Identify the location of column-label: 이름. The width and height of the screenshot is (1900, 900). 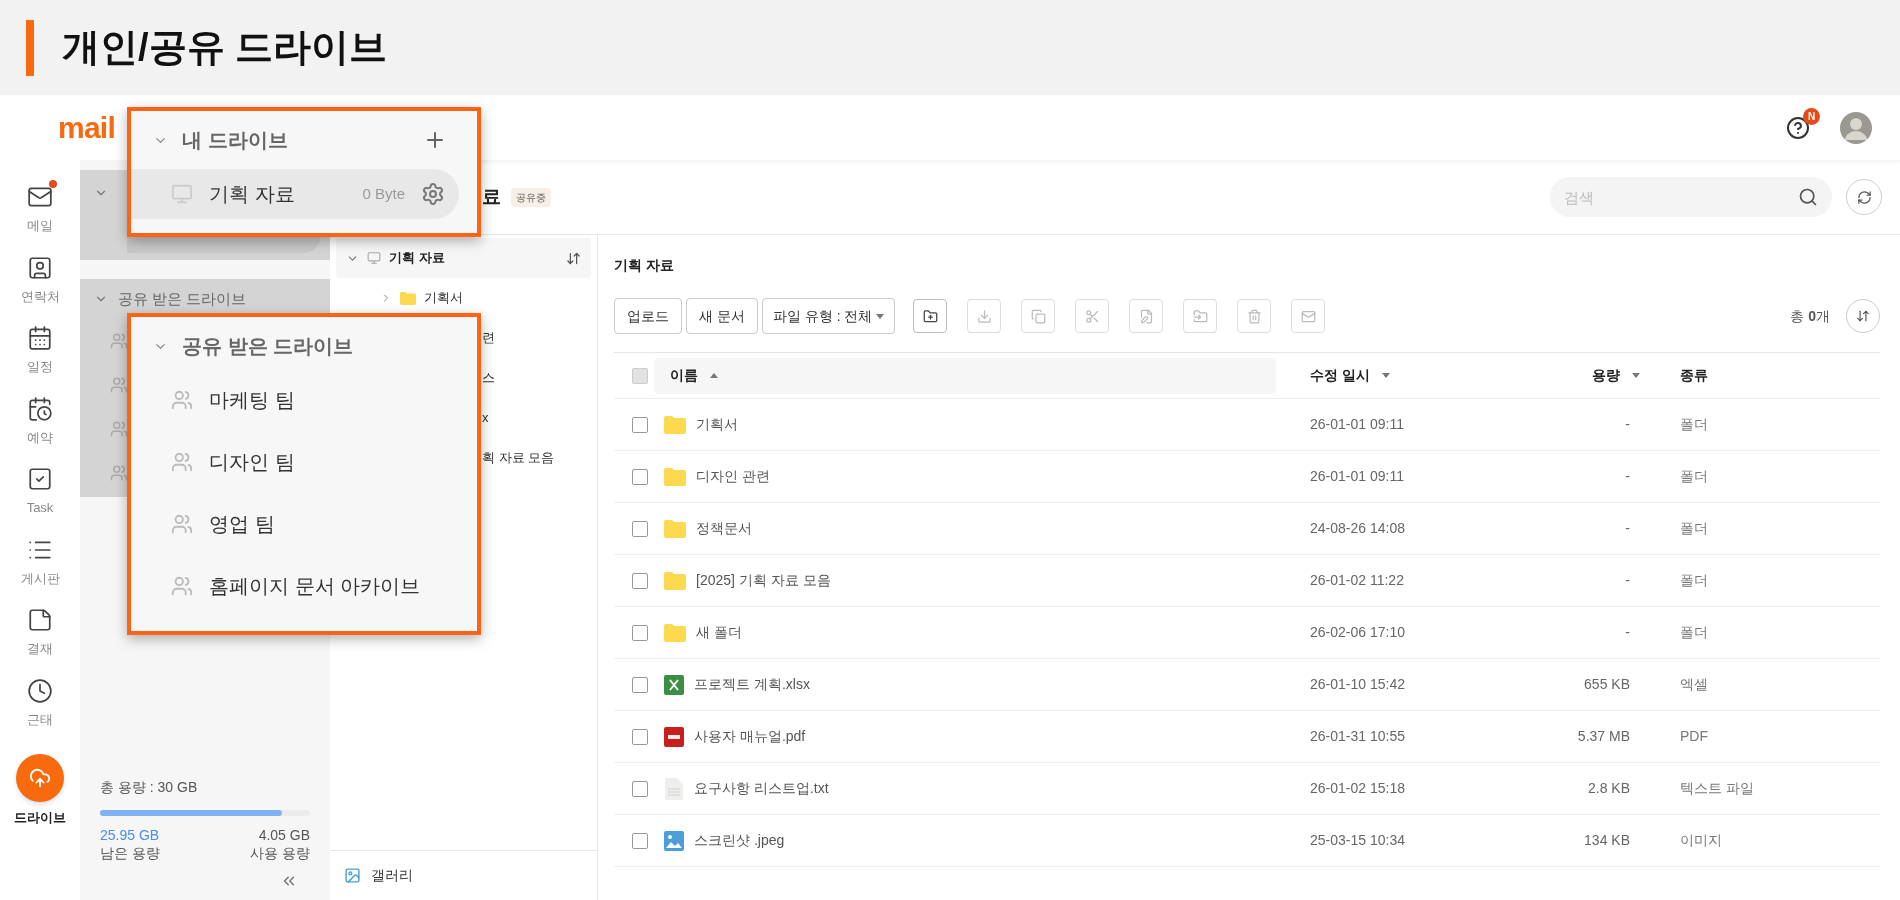
(684, 375).